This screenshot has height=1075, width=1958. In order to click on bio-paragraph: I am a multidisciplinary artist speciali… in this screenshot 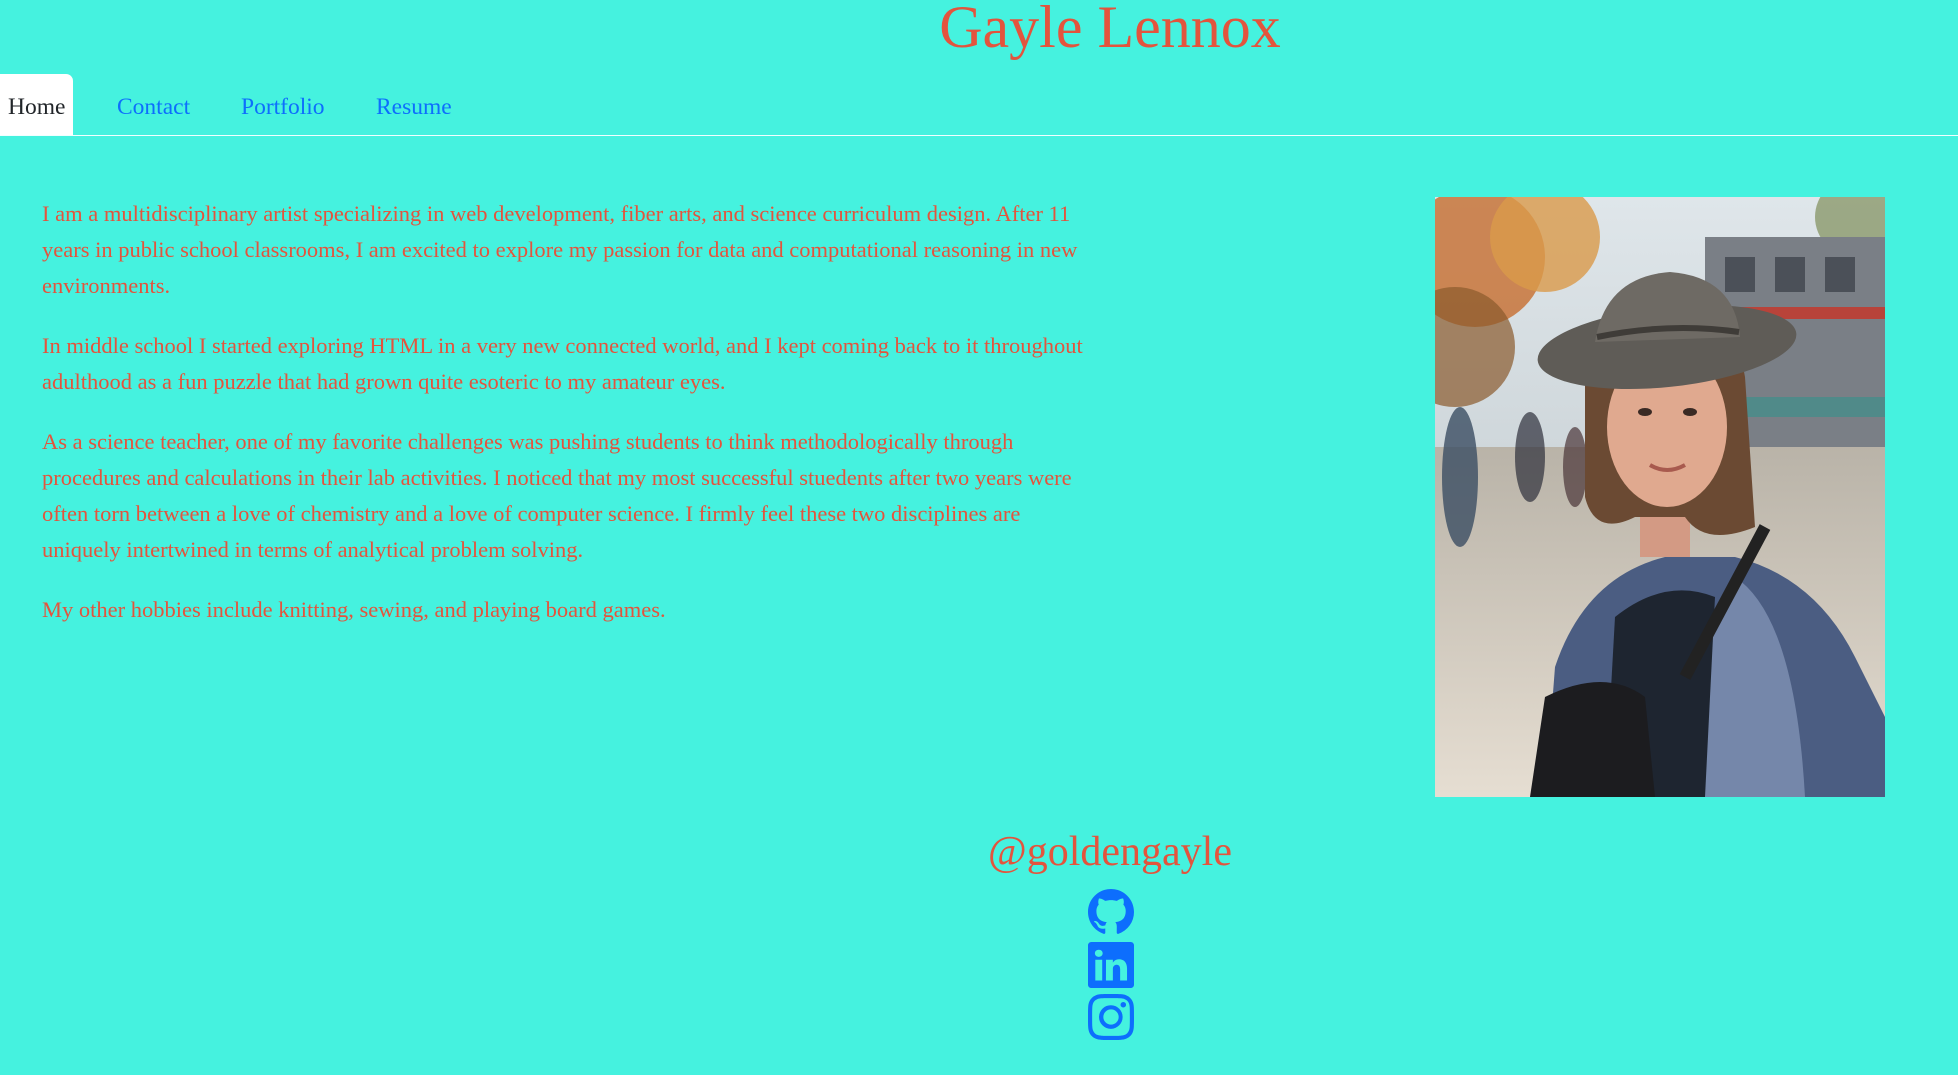, I will do `click(560, 249)`.